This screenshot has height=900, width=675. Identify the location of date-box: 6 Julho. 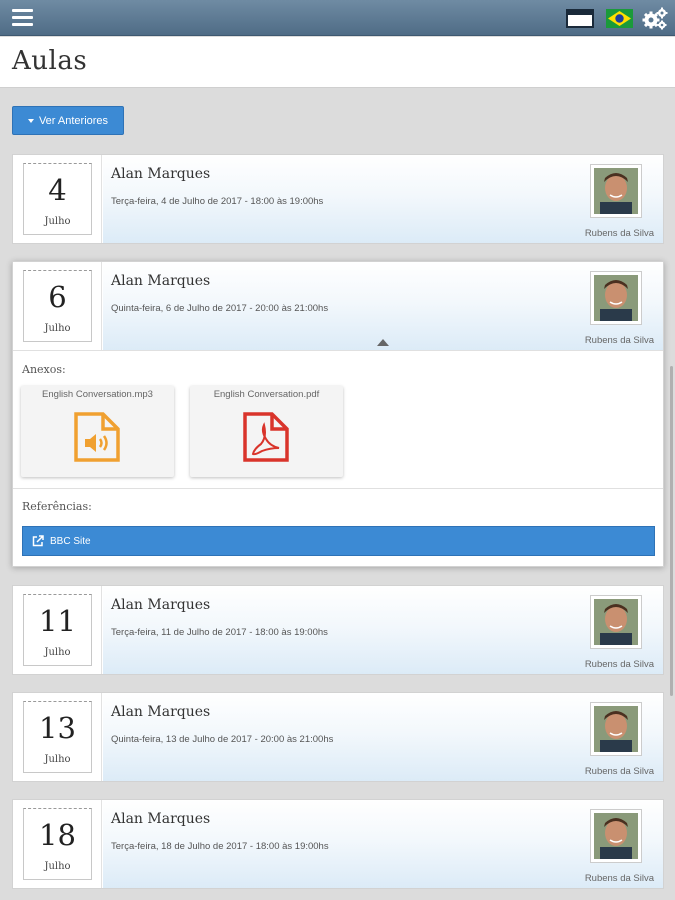
(57, 306).